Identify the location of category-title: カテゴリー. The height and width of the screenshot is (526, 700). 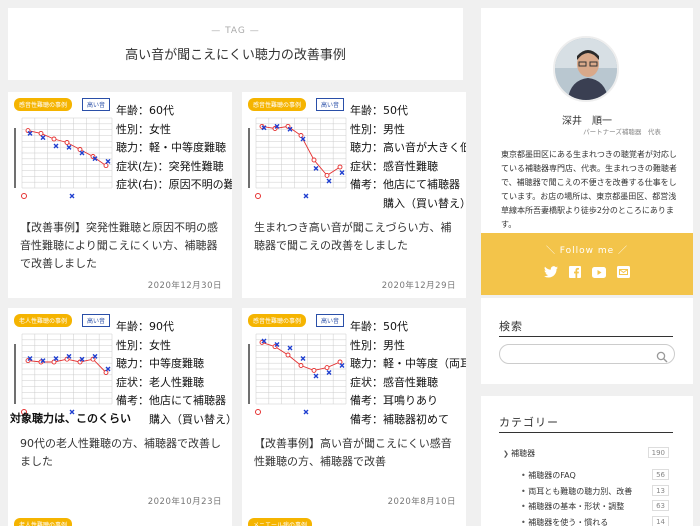
(529, 422).